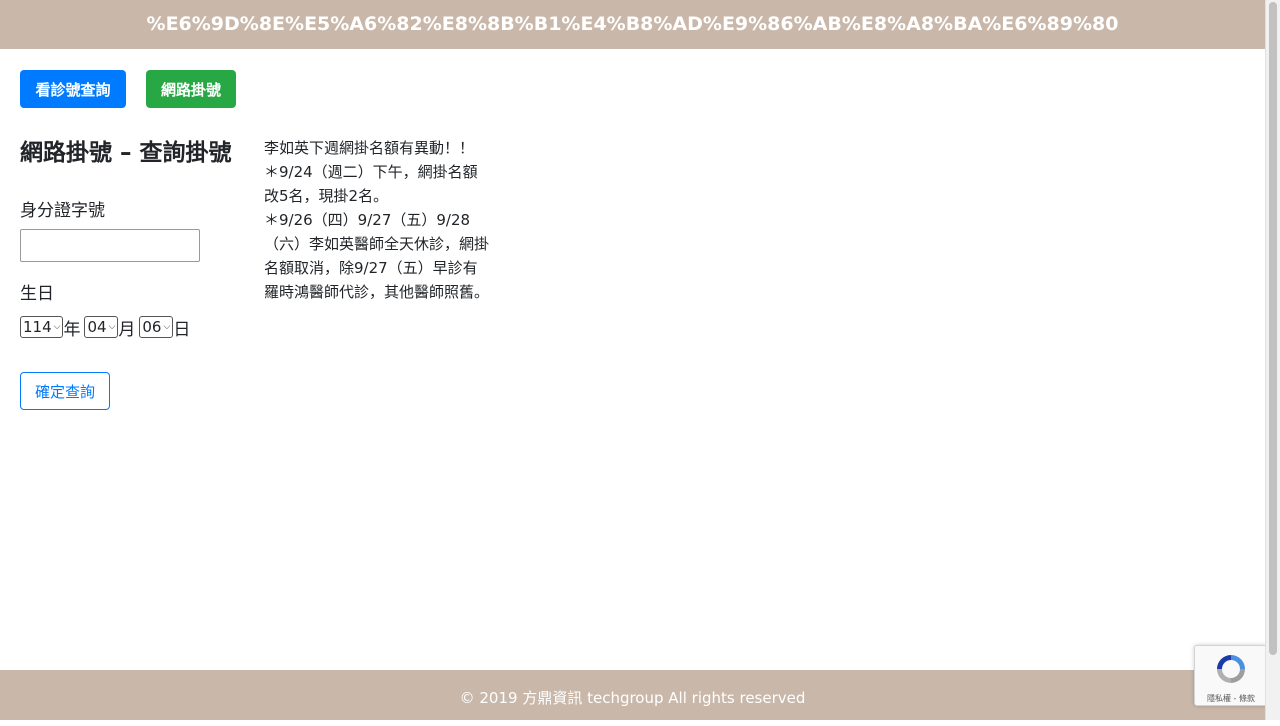 The width and height of the screenshot is (1280, 726). What do you see at coordinates (97, 327) in the screenshot?
I see `month-value: 04` at bounding box center [97, 327].